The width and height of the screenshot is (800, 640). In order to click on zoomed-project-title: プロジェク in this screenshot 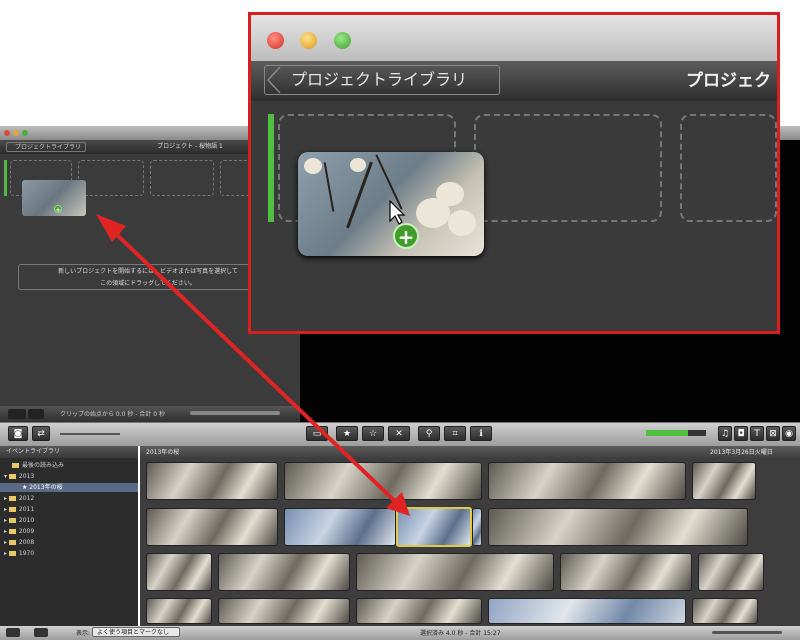, I will do `click(728, 81)`.